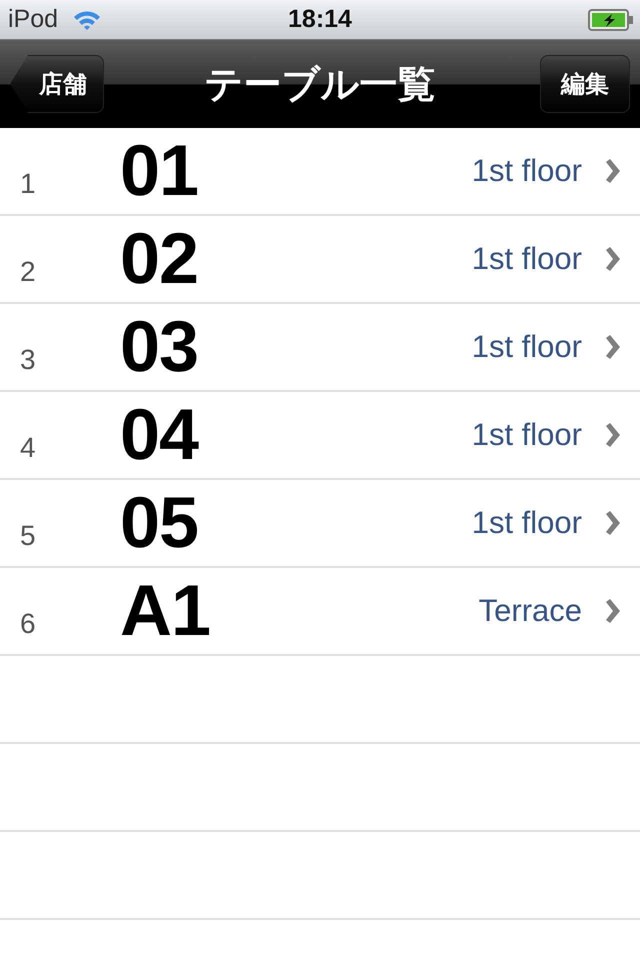  Describe the element at coordinates (57, 84) in the screenshot. I see `back-button: 店舗` at that location.